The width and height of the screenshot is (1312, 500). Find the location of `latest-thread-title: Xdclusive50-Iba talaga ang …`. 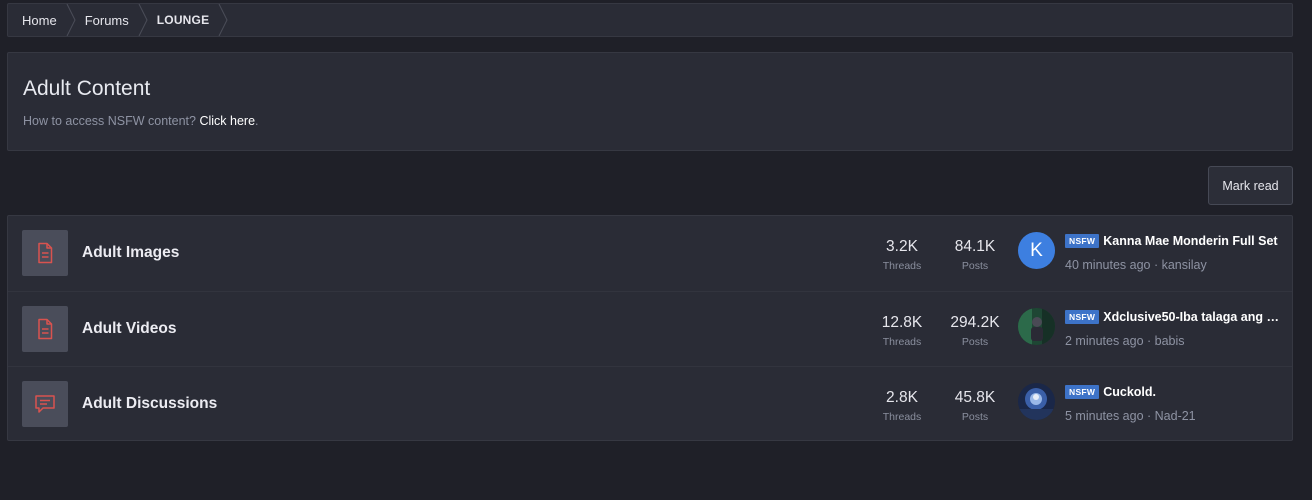

latest-thread-title: Xdclusive50-Iba talaga ang … is located at coordinates (1191, 317).